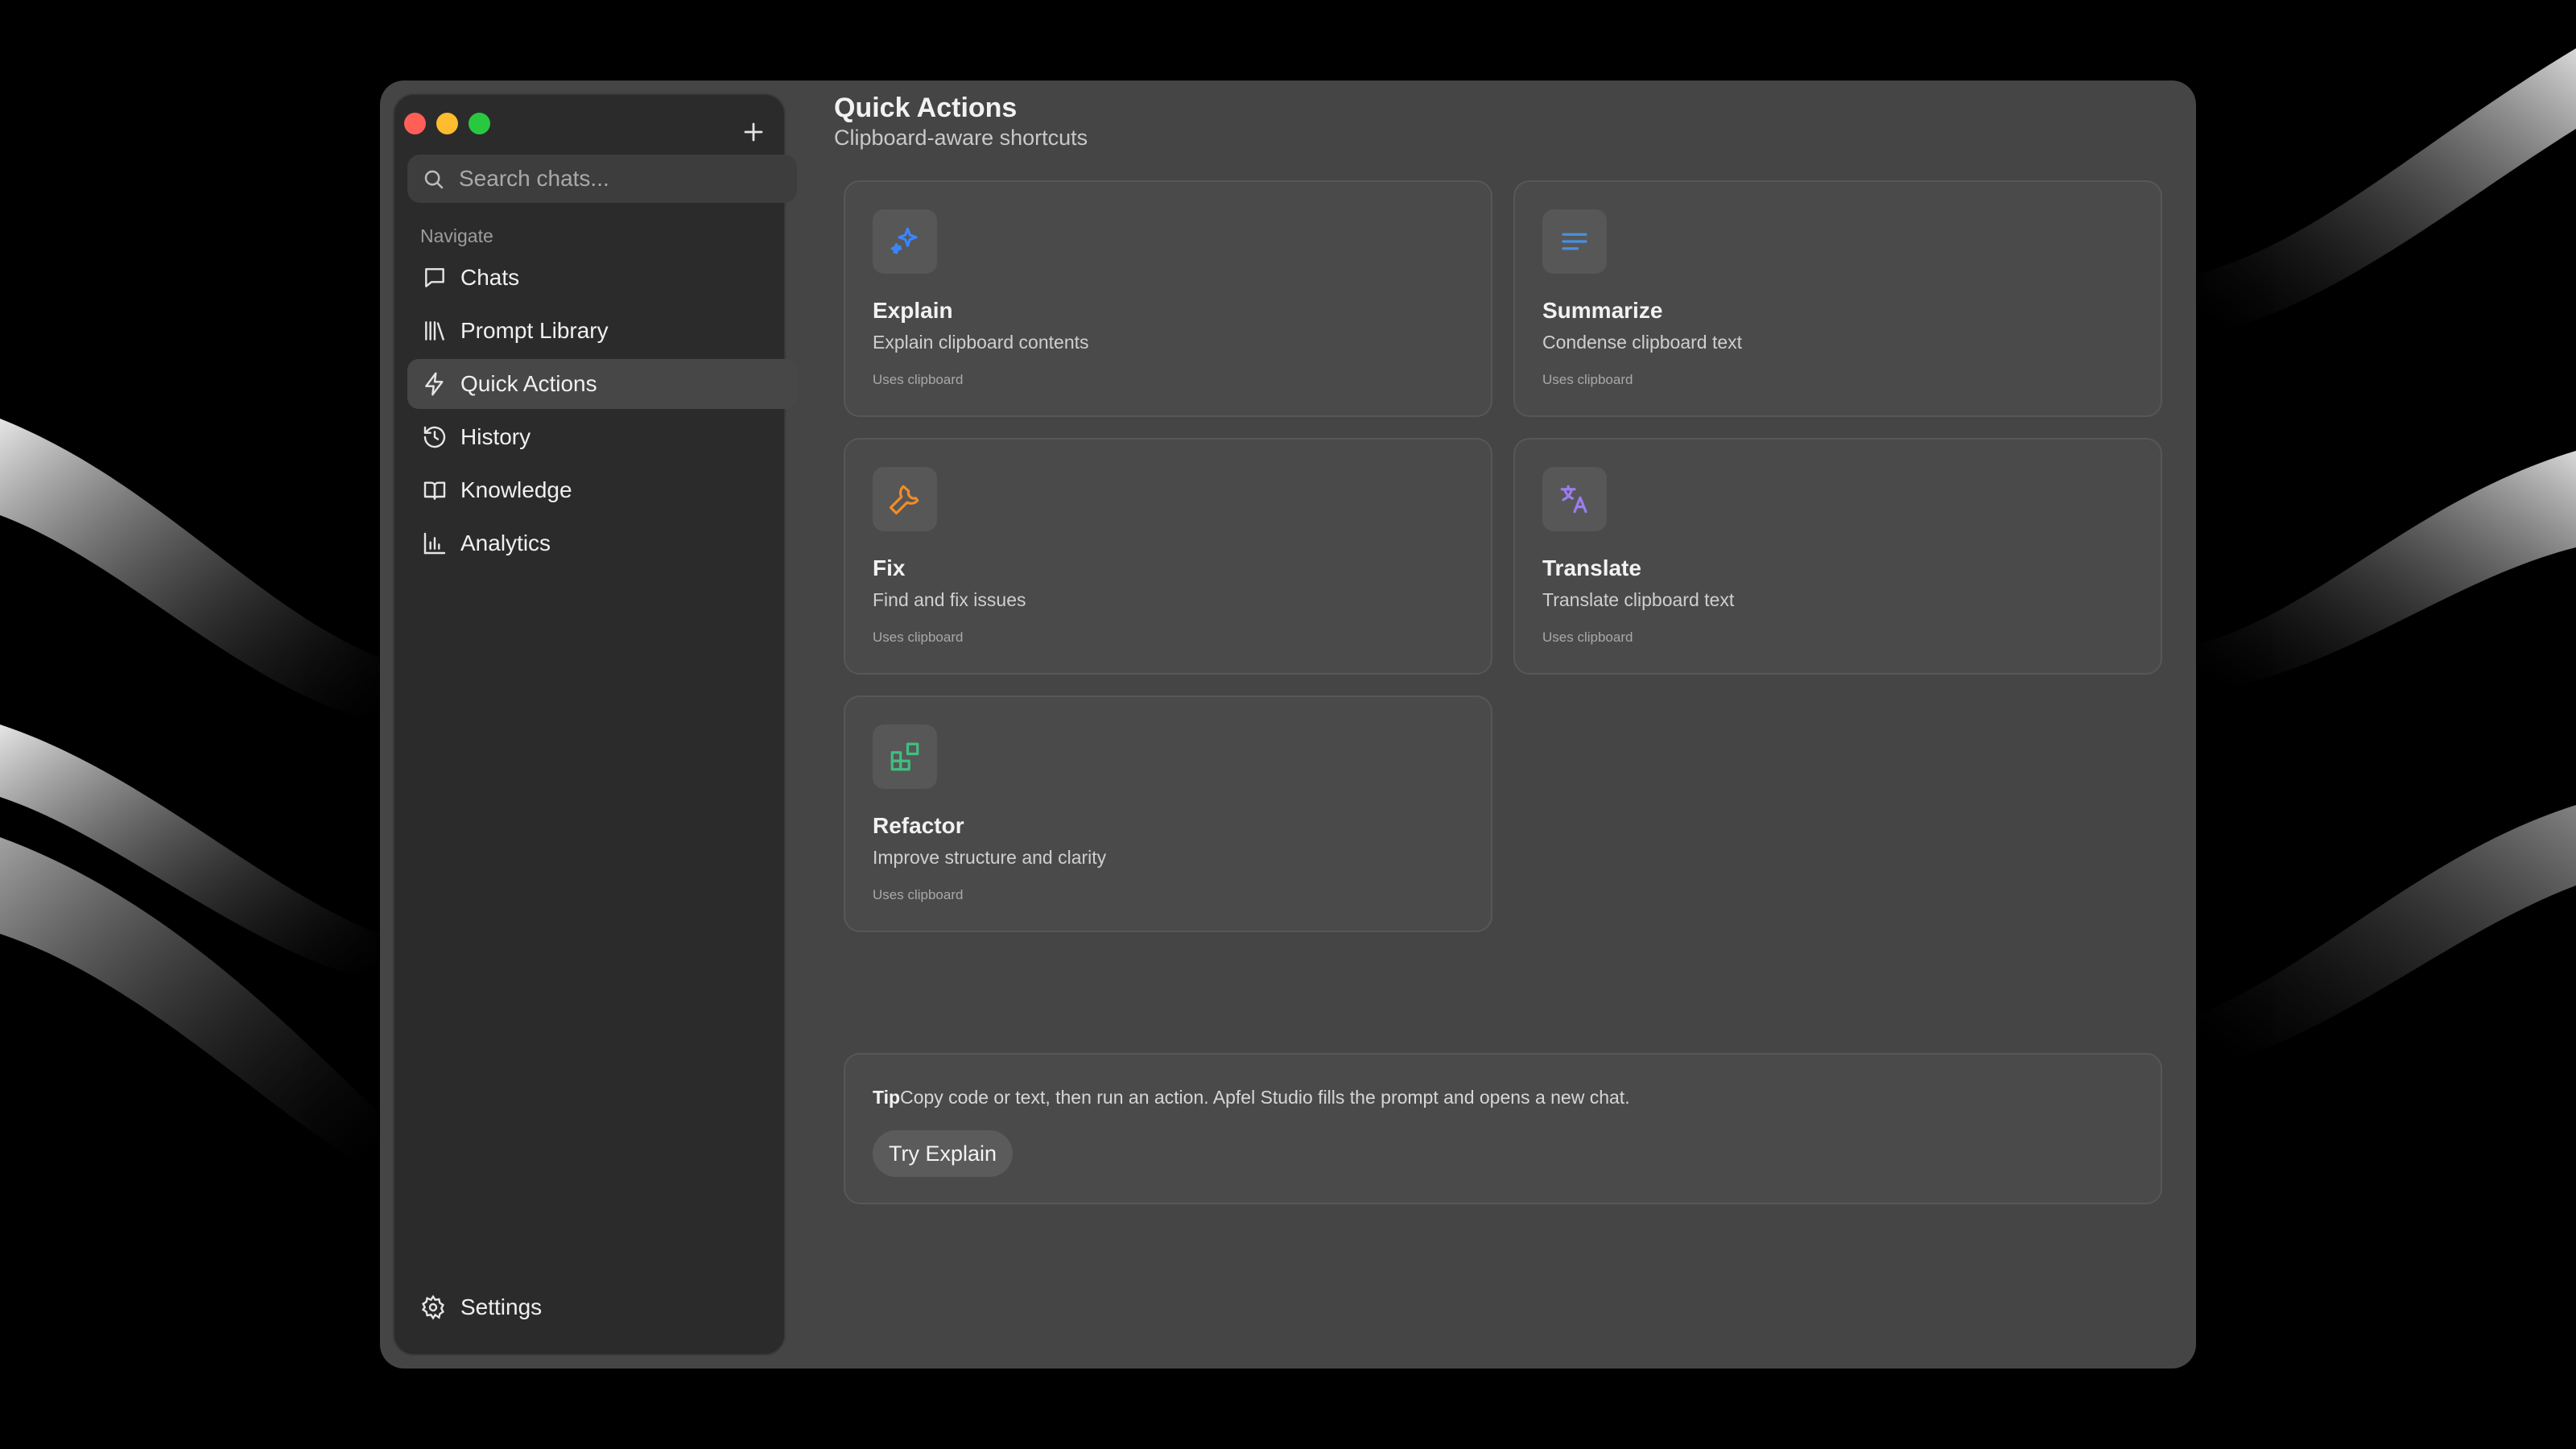  What do you see at coordinates (1591, 567) in the screenshot?
I see `card-title: Translate` at bounding box center [1591, 567].